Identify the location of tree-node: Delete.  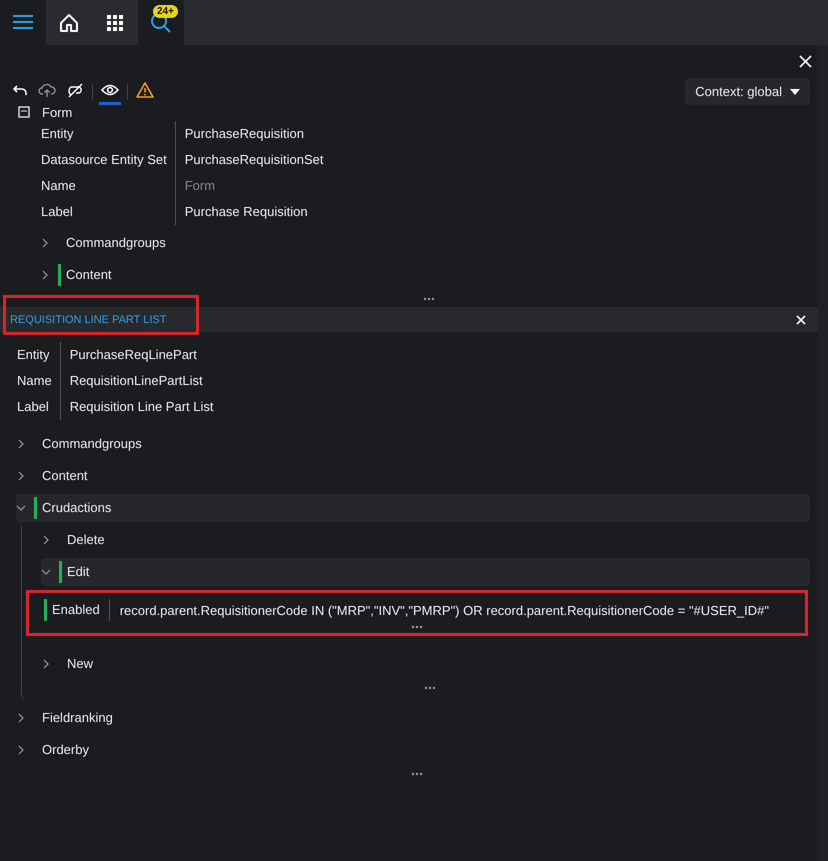
(425, 540).